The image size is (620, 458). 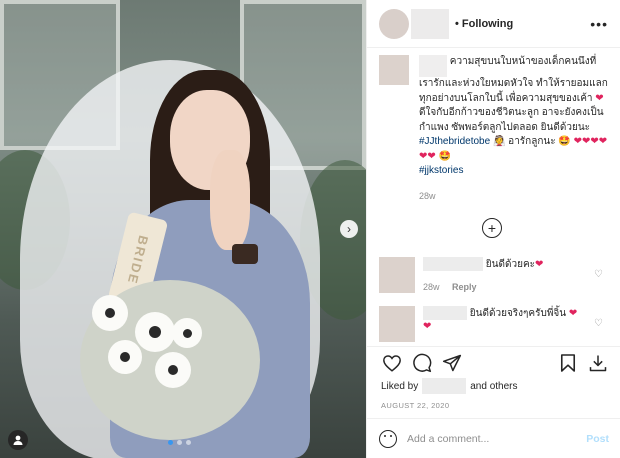 What do you see at coordinates (518, 313) in the screenshot?
I see `comment-text: ยินดีด้วยจริงๆครับพี่จิ้น` at bounding box center [518, 313].